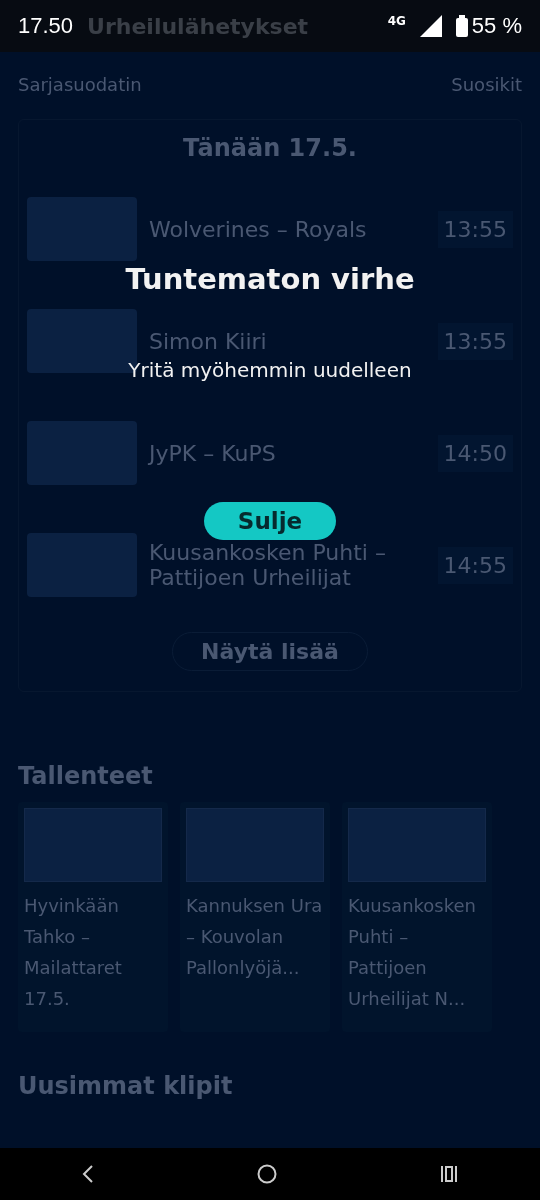 The width and height of the screenshot is (540, 1200). What do you see at coordinates (461, 26) in the screenshot?
I see `battery-icon` at bounding box center [461, 26].